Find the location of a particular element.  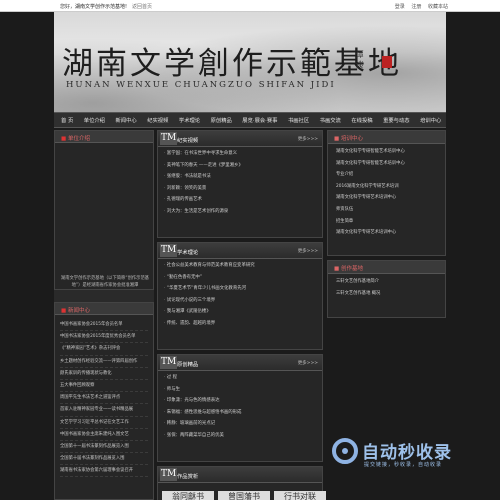

gallery-box: TM 作品赏析 翁同龢书 曾国藩书 行书对联 is located at coordinates (241, 483).